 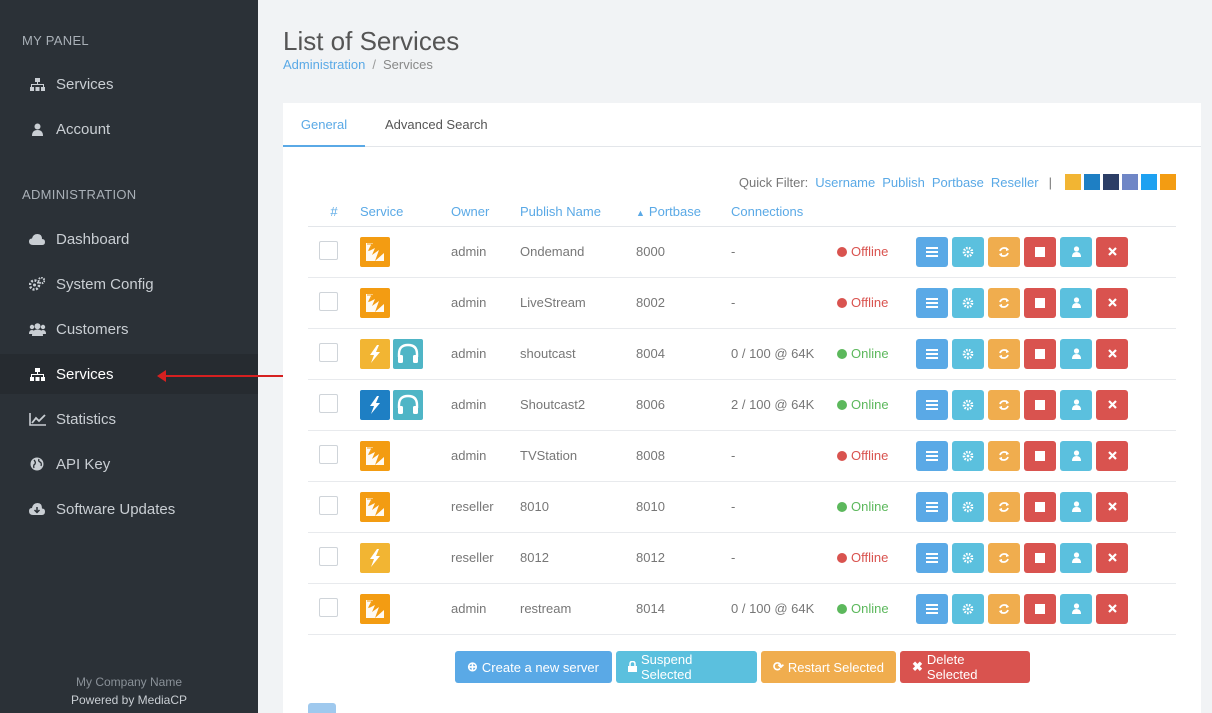 I want to click on sidebar-item-statistics: Statistics, so click(x=129, y=419).